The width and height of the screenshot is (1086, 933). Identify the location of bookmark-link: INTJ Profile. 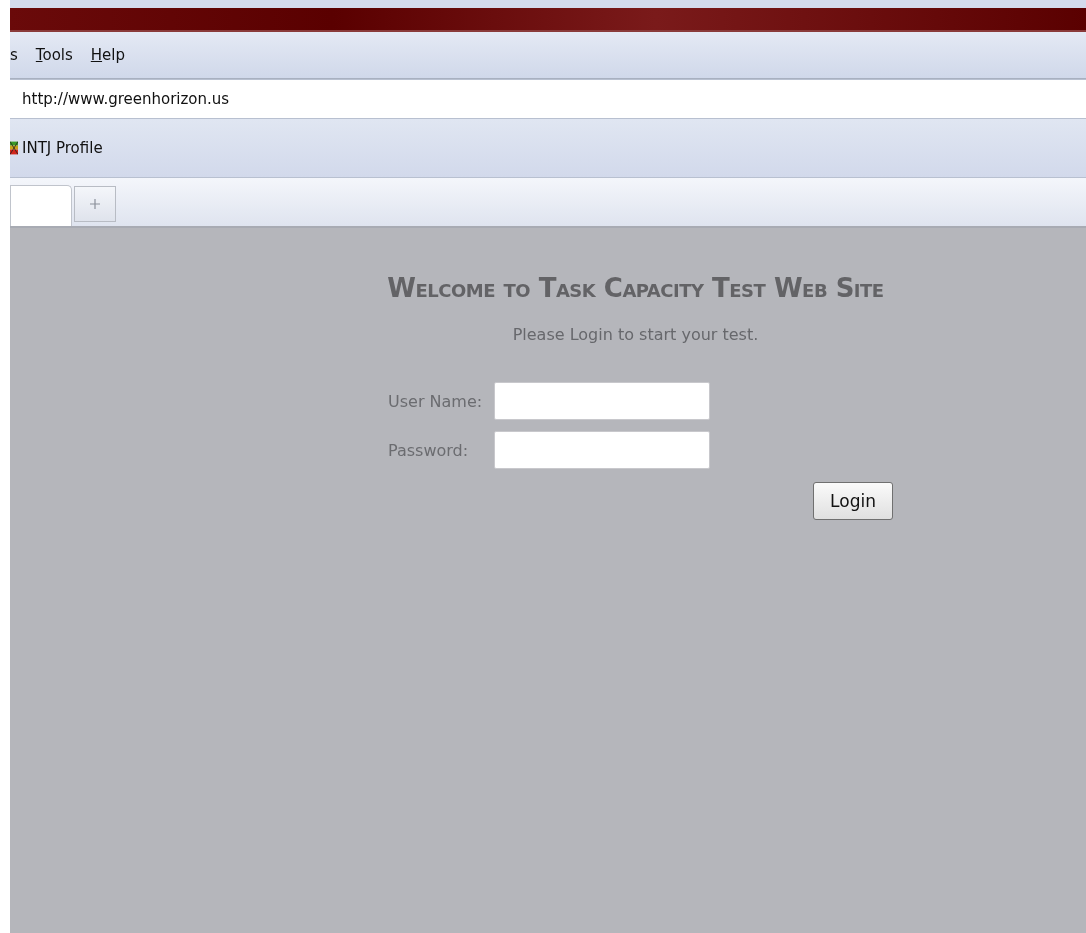
(62, 148).